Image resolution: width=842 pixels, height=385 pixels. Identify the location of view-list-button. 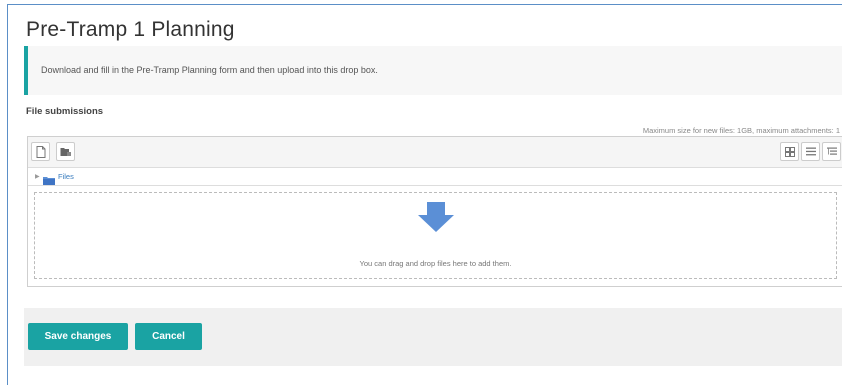
(810, 151).